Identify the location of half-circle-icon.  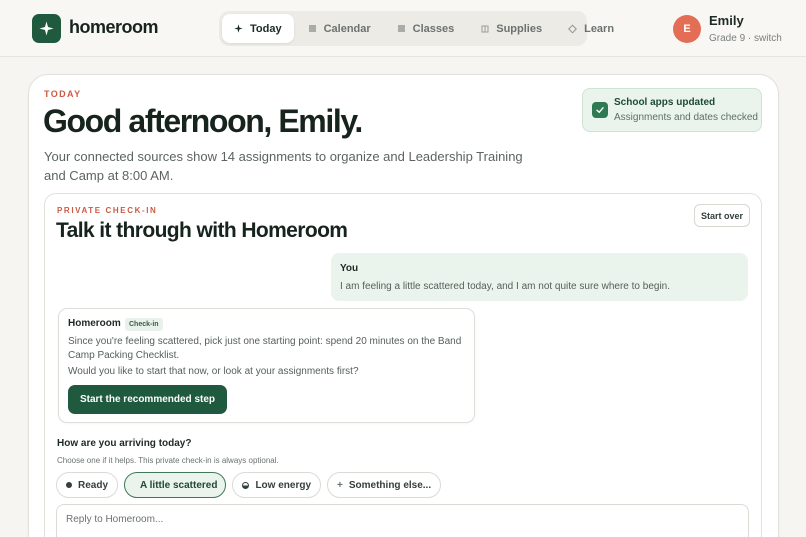
(246, 485).